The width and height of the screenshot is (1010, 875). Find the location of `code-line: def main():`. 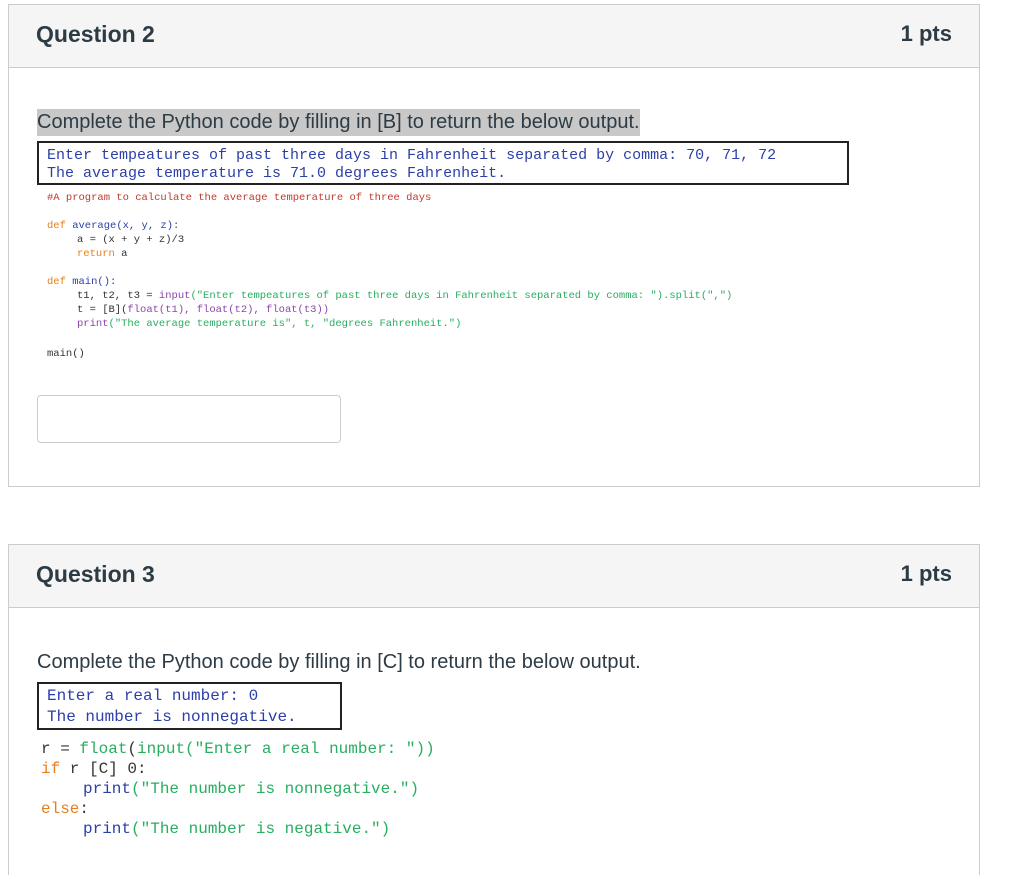

code-line: def main(): is located at coordinates (82, 282).